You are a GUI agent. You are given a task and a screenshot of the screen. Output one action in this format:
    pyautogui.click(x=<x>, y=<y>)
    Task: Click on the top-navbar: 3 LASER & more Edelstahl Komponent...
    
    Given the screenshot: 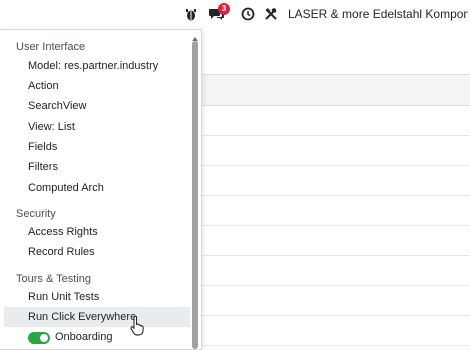 What is the action you would take?
    pyautogui.click(x=235, y=15)
    